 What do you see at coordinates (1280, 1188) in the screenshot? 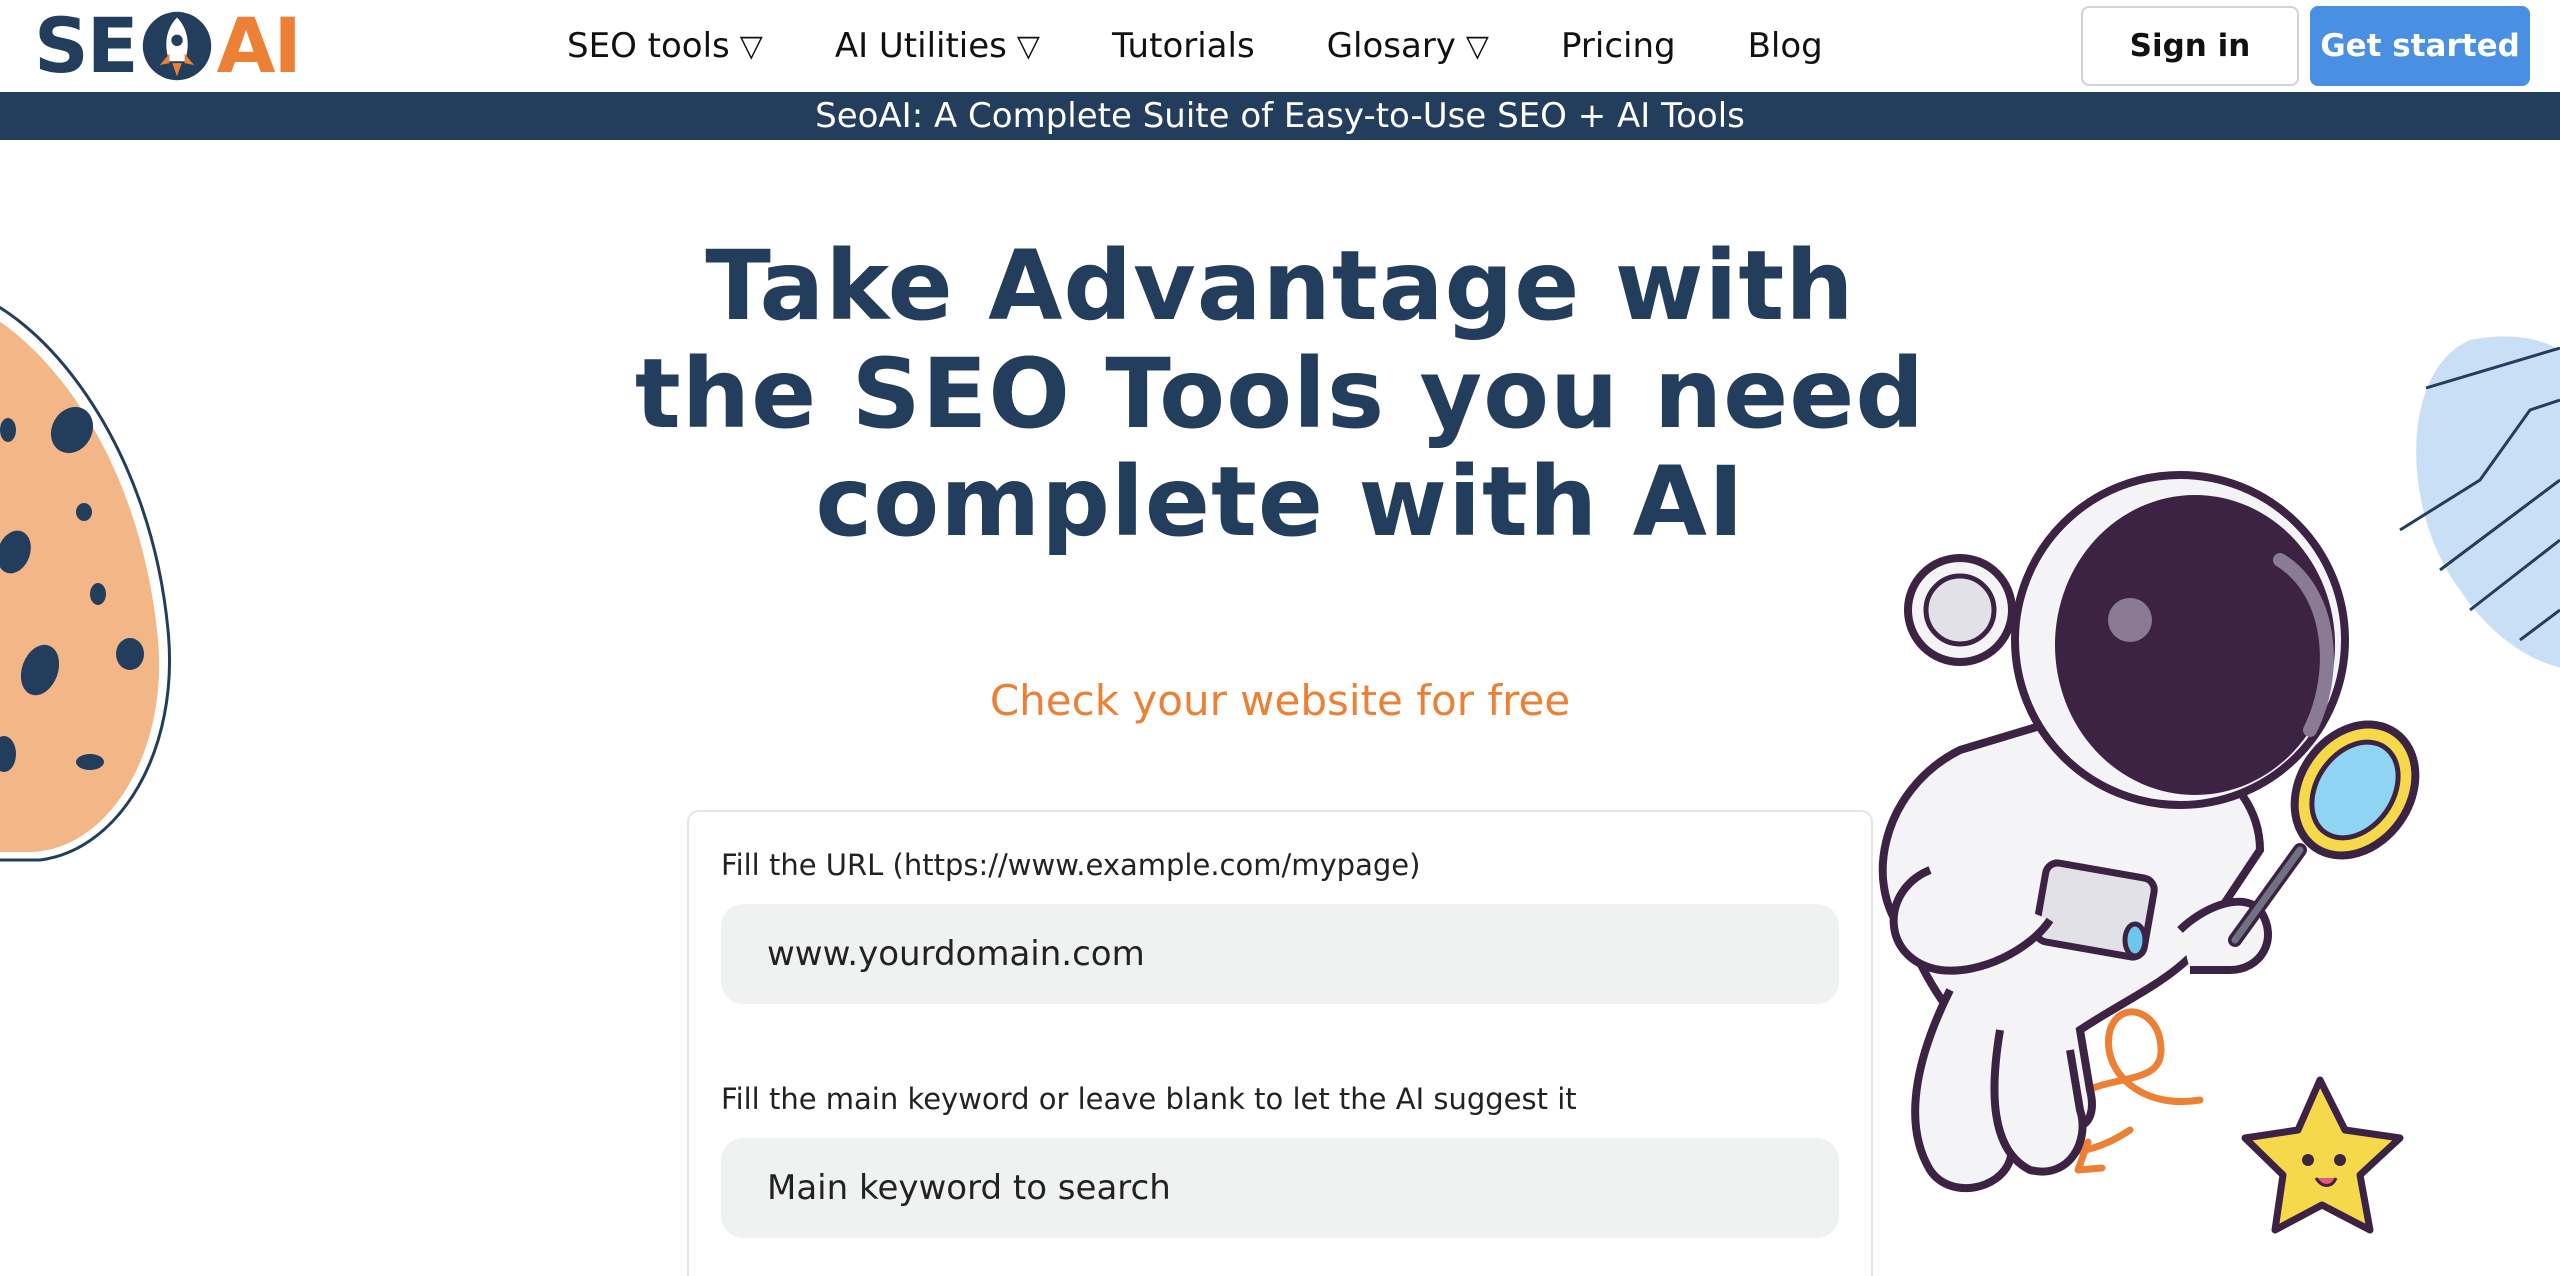
I see `keyword-input` at bounding box center [1280, 1188].